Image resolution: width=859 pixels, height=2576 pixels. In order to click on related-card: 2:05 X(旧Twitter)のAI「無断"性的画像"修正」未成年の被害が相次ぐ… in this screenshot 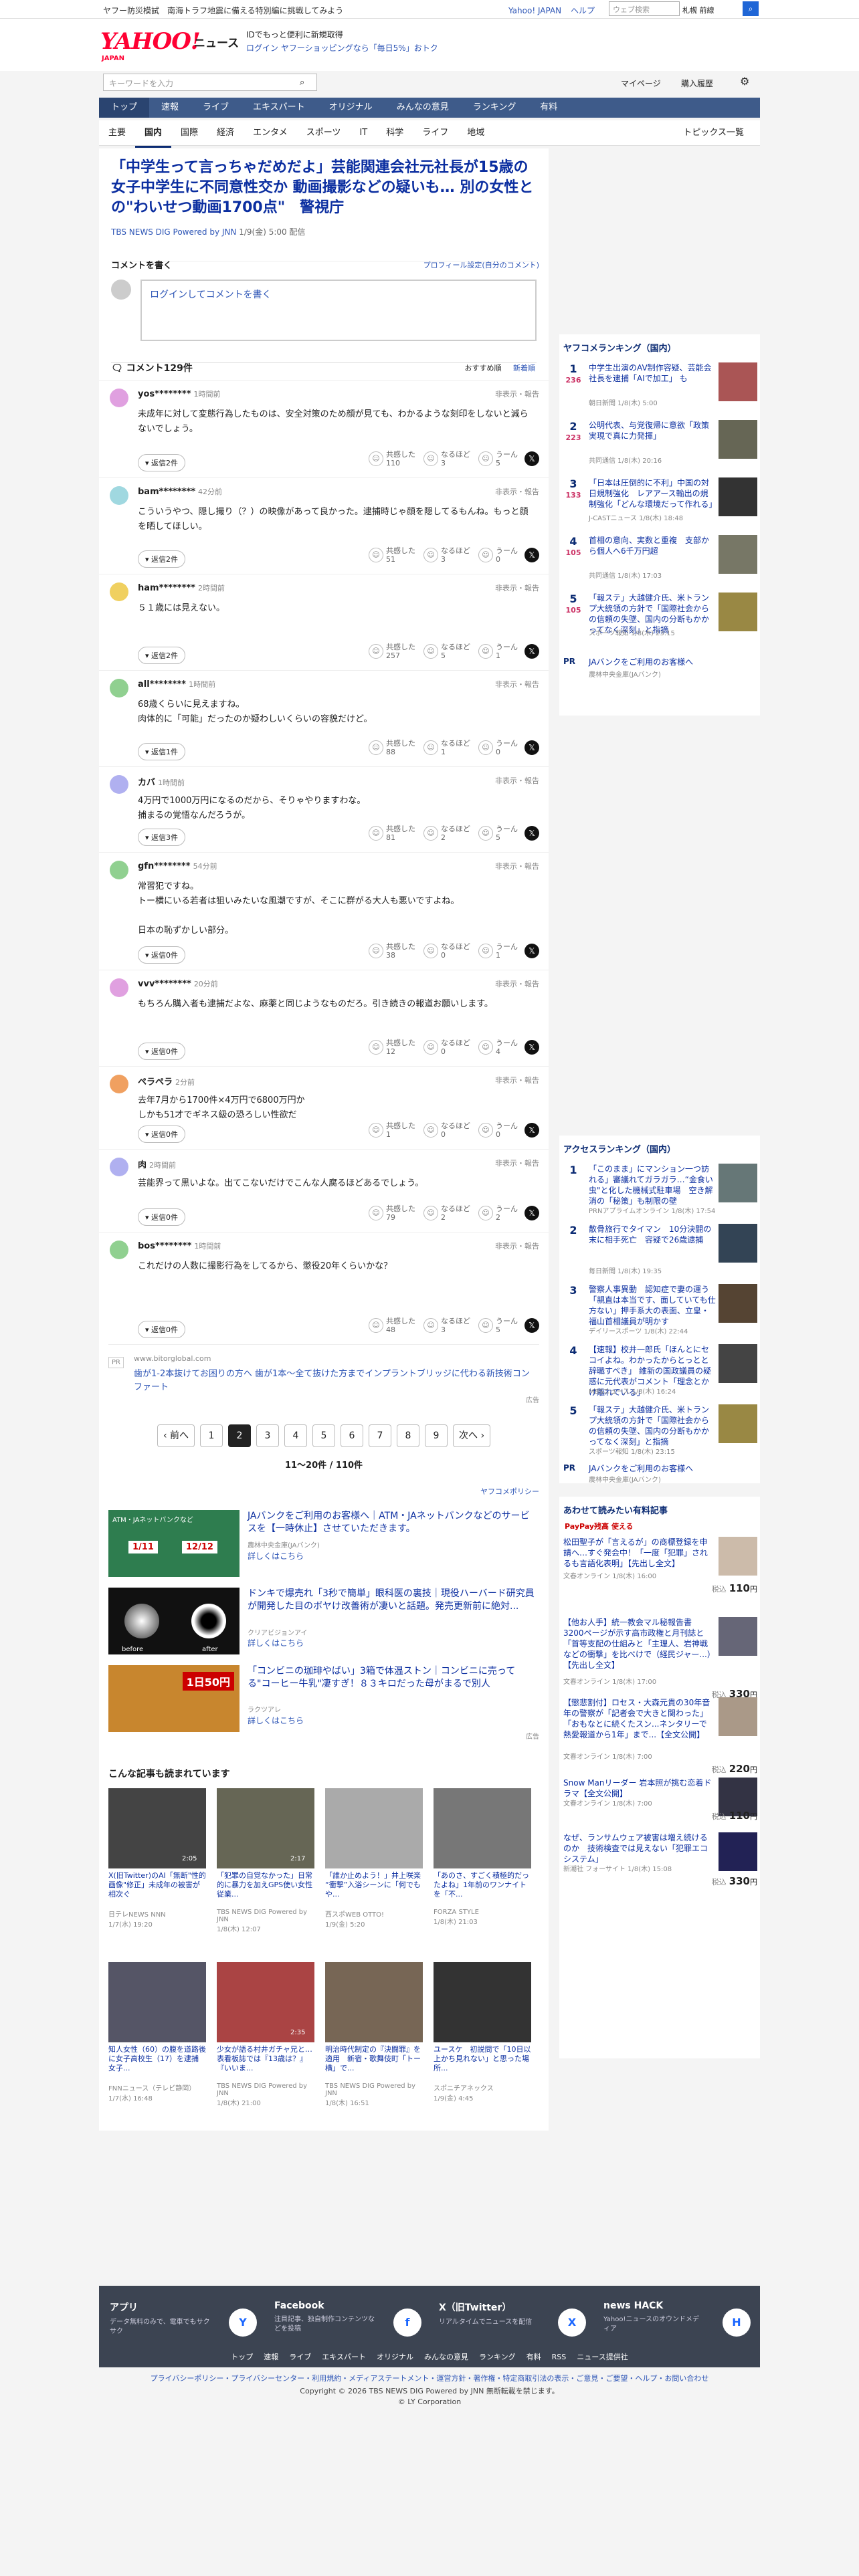, I will do `click(157, 1858)`.